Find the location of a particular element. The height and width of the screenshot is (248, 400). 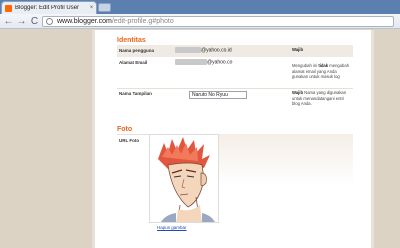

url-domain: www.blogger.com is located at coordinates (84, 21).